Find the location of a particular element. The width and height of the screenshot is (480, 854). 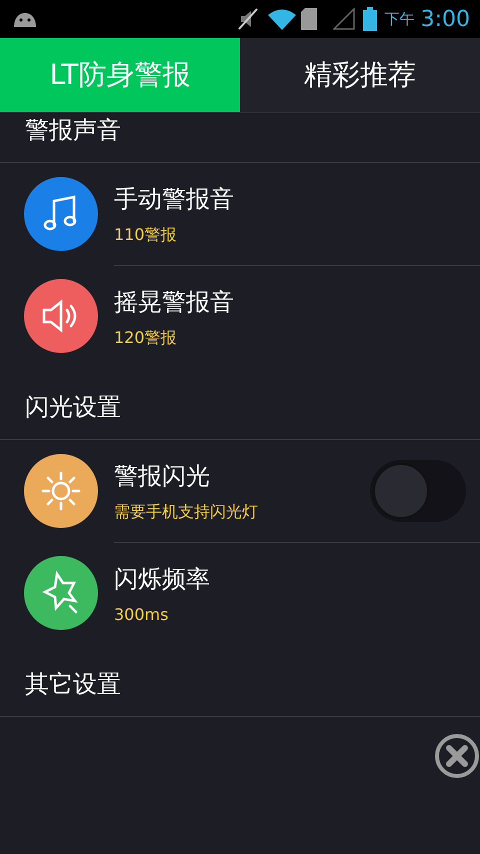

section-title: 警报声音 is located at coordinates (73, 130).